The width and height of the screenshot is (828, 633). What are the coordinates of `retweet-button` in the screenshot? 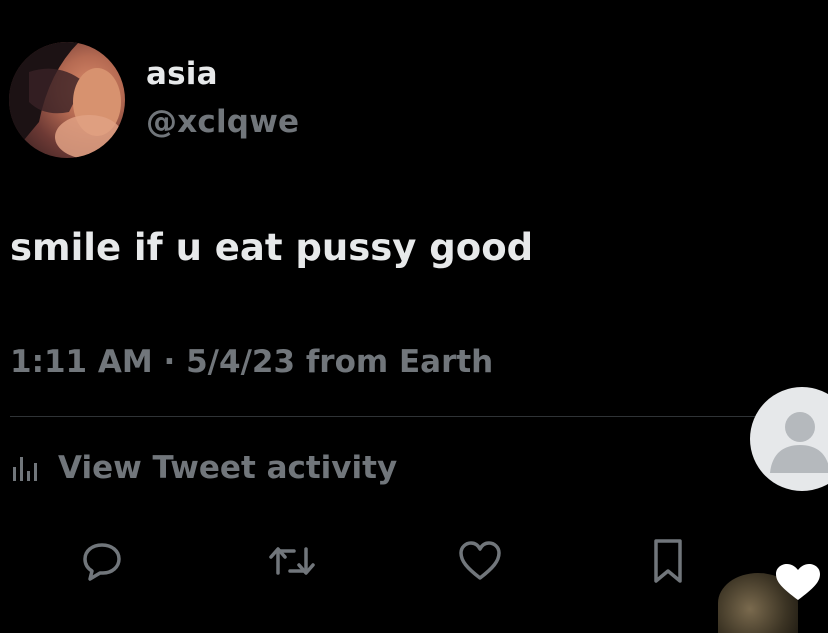 It's located at (292, 561).